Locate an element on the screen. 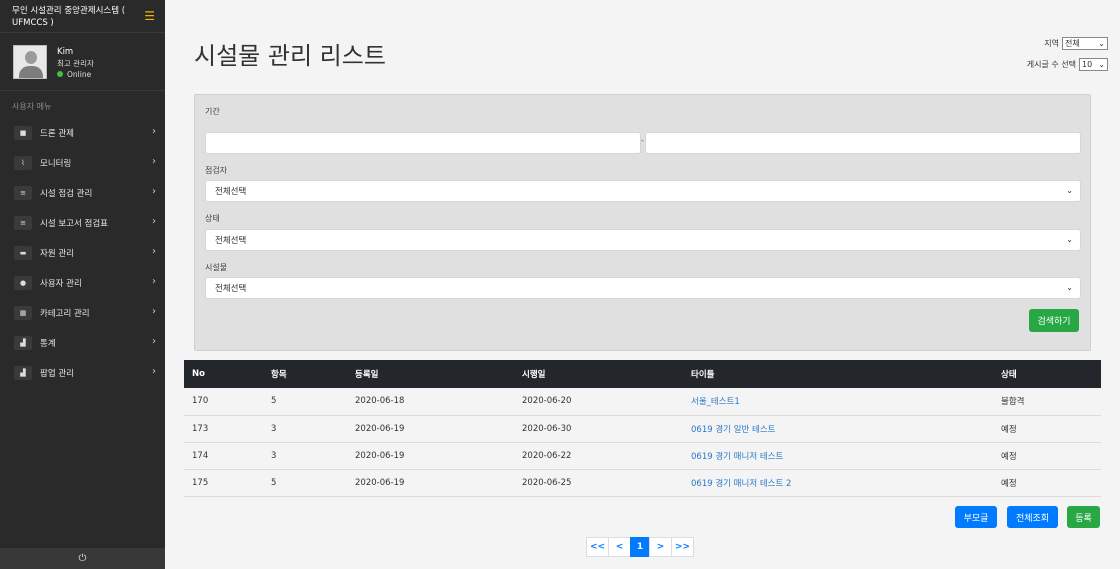 Image resolution: width=1120 pixels, height=569 pixels. inspector-select: 전체선택 ⌄ is located at coordinates (643, 191).